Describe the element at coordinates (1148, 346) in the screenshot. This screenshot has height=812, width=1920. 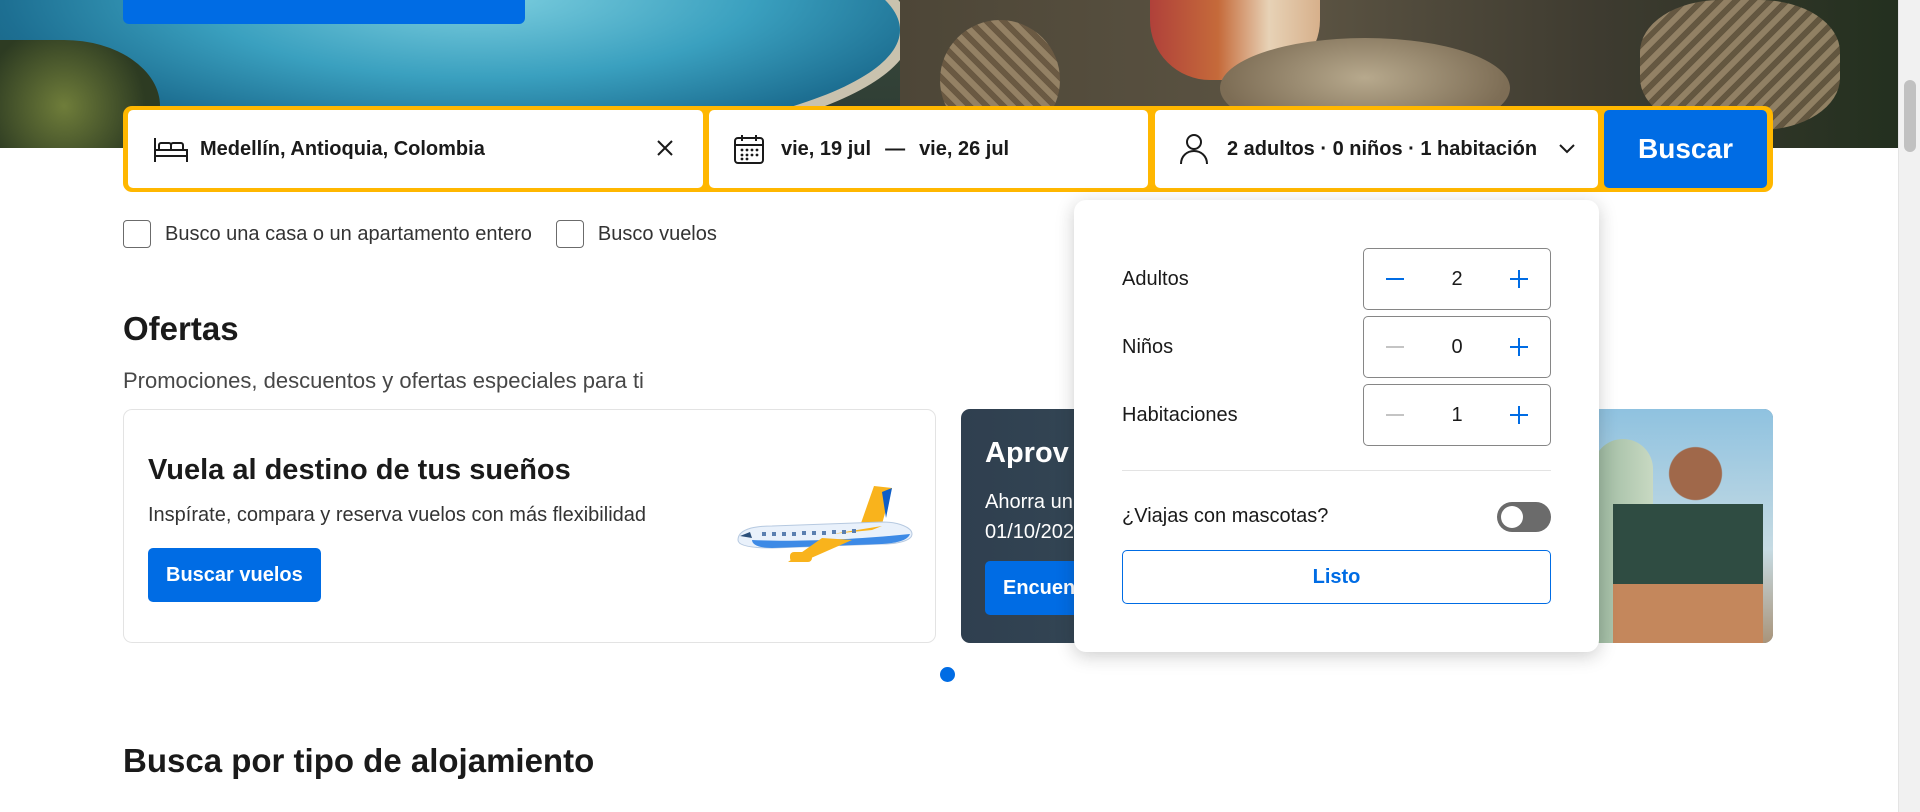
I see `children-label: Niños` at that location.